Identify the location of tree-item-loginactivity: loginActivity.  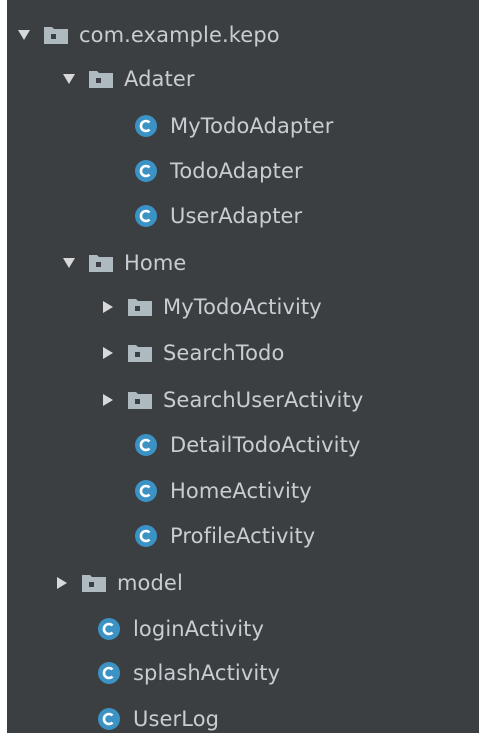
(180, 629).